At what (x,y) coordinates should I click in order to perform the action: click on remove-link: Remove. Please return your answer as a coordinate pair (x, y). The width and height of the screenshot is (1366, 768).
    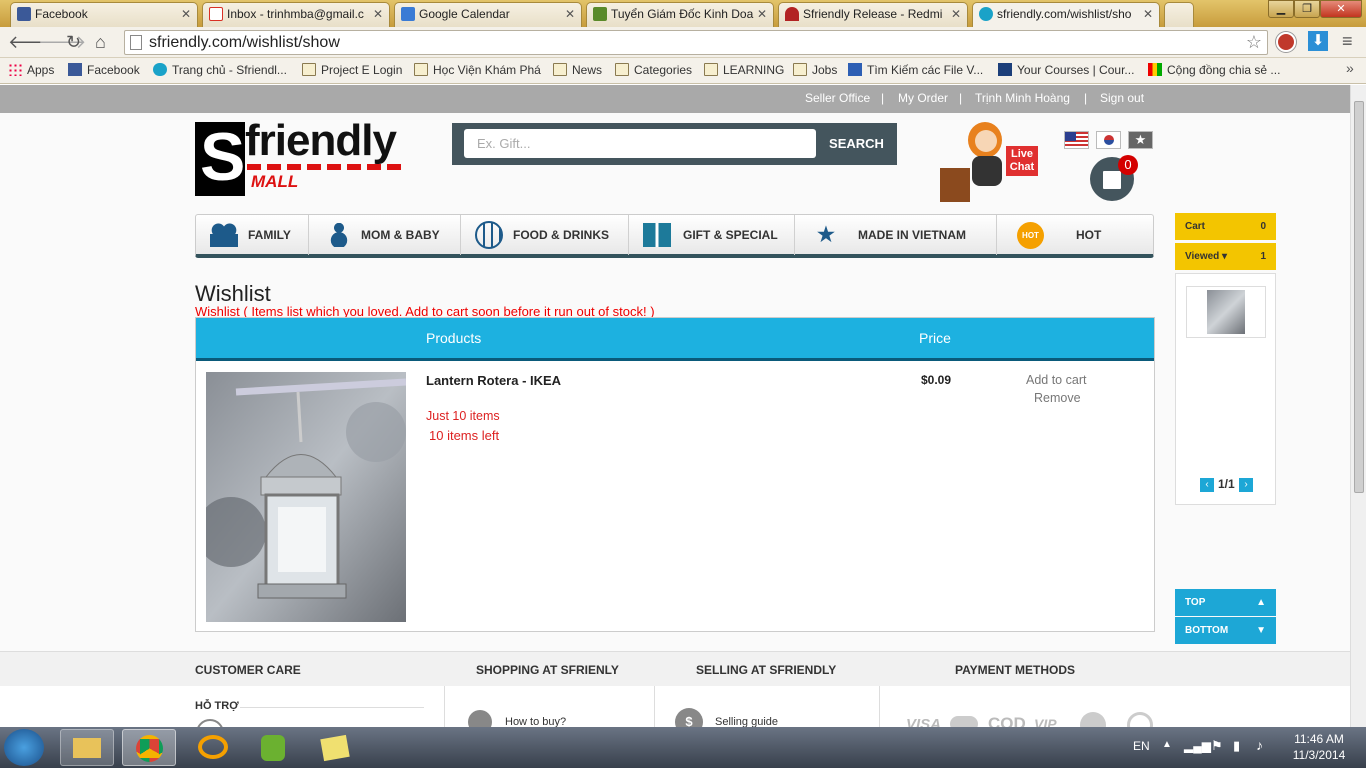
    Looking at the image, I should click on (1057, 398).